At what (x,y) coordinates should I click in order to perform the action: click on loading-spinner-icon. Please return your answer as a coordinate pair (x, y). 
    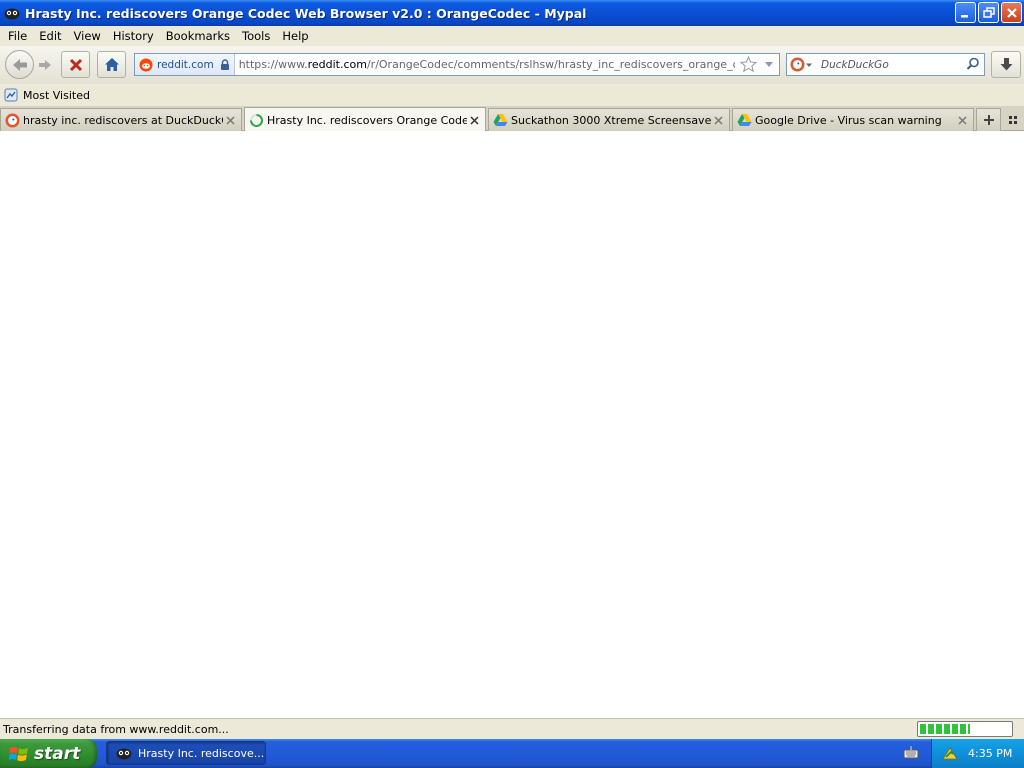
    Looking at the image, I should click on (256, 120).